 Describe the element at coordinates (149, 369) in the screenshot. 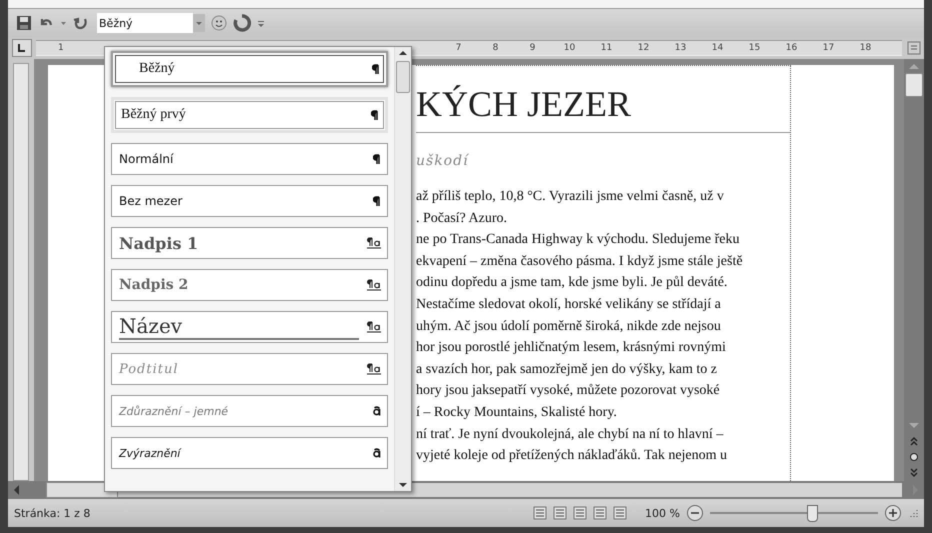

I see `style-name: Podtitul` at that location.